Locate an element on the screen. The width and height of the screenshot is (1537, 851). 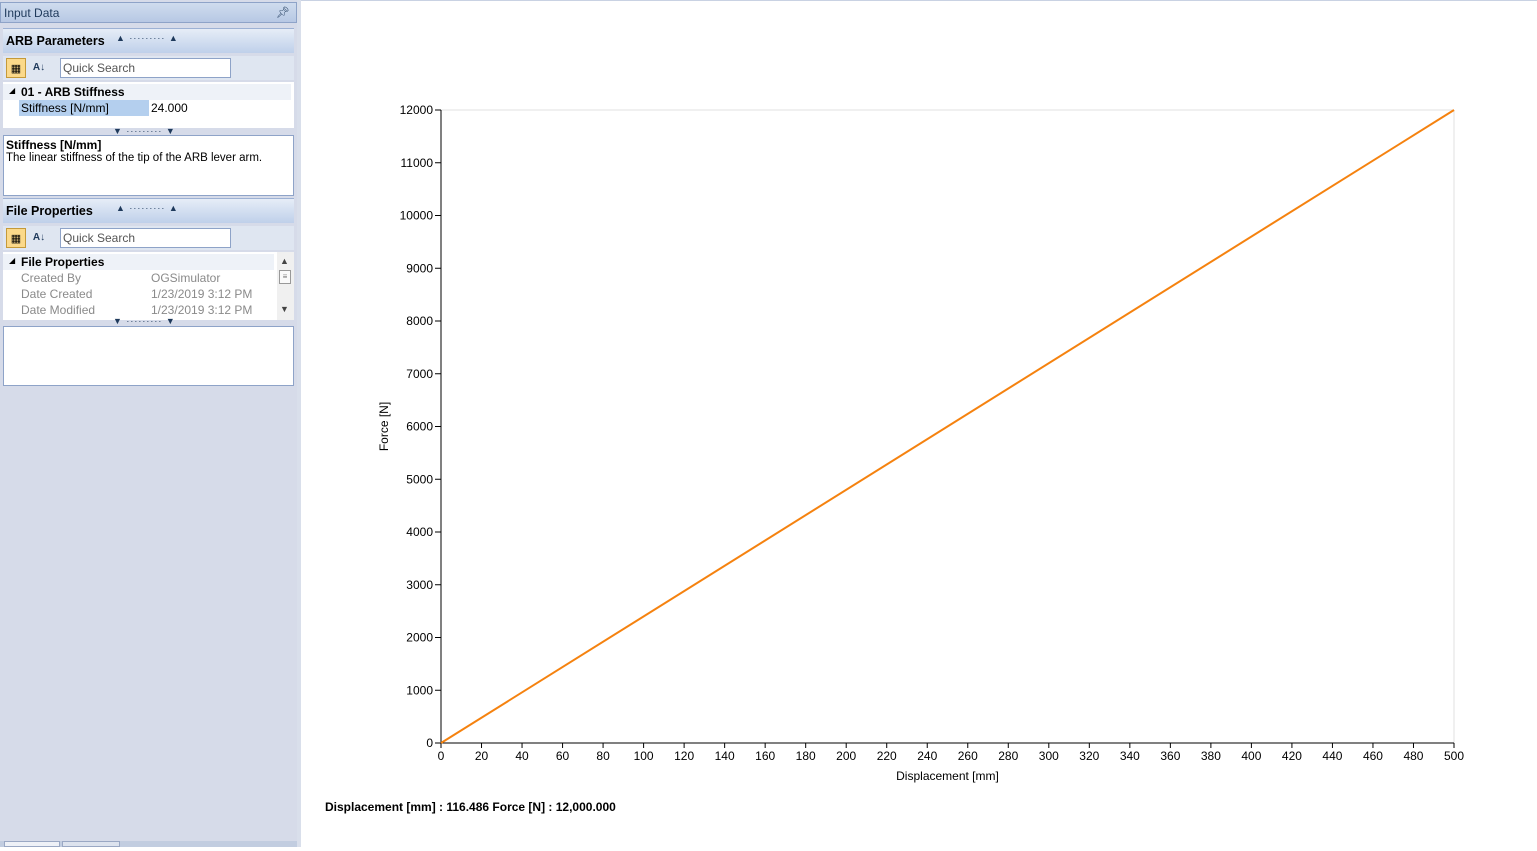
y-tick-label: 4000 is located at coordinates (419, 532).